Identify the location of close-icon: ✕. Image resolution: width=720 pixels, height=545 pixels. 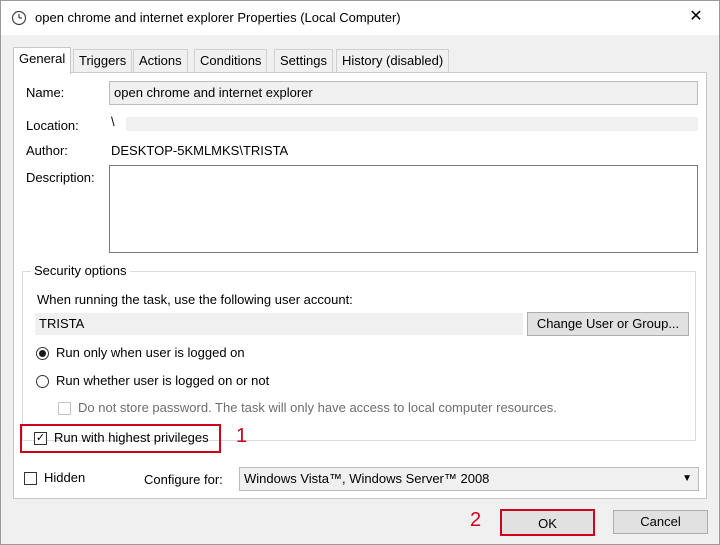
(696, 18).